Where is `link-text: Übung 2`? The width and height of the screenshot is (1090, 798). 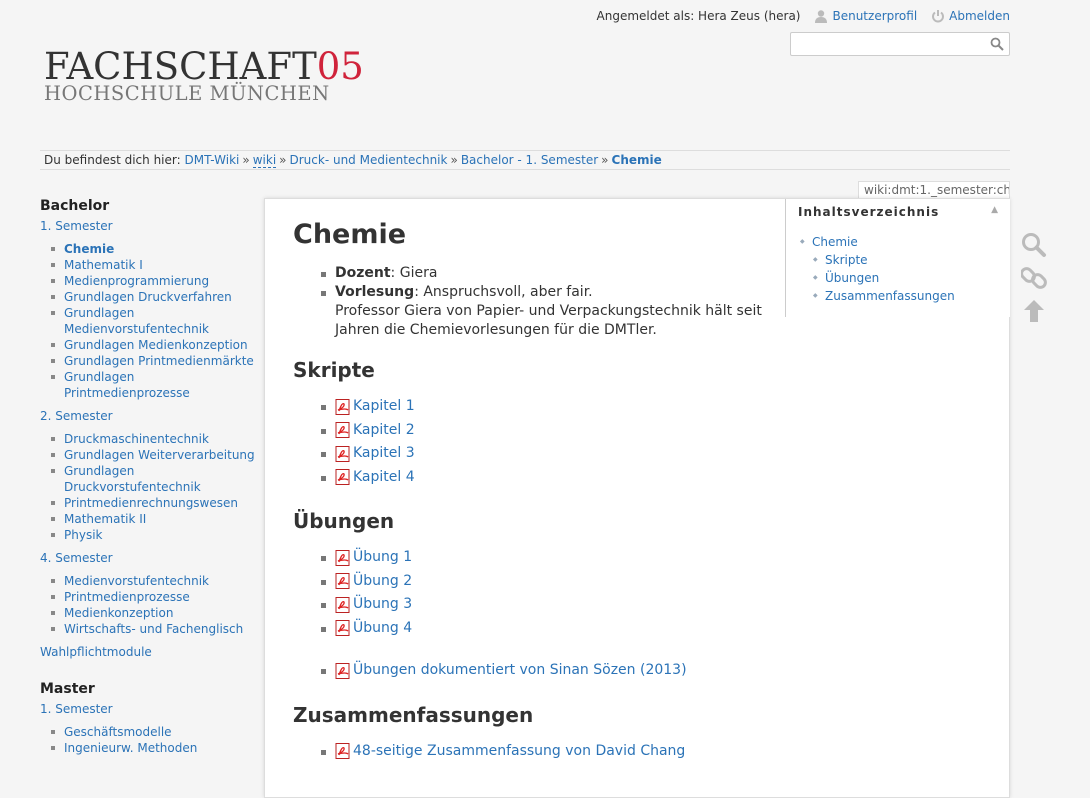 link-text: Übung 2 is located at coordinates (383, 580).